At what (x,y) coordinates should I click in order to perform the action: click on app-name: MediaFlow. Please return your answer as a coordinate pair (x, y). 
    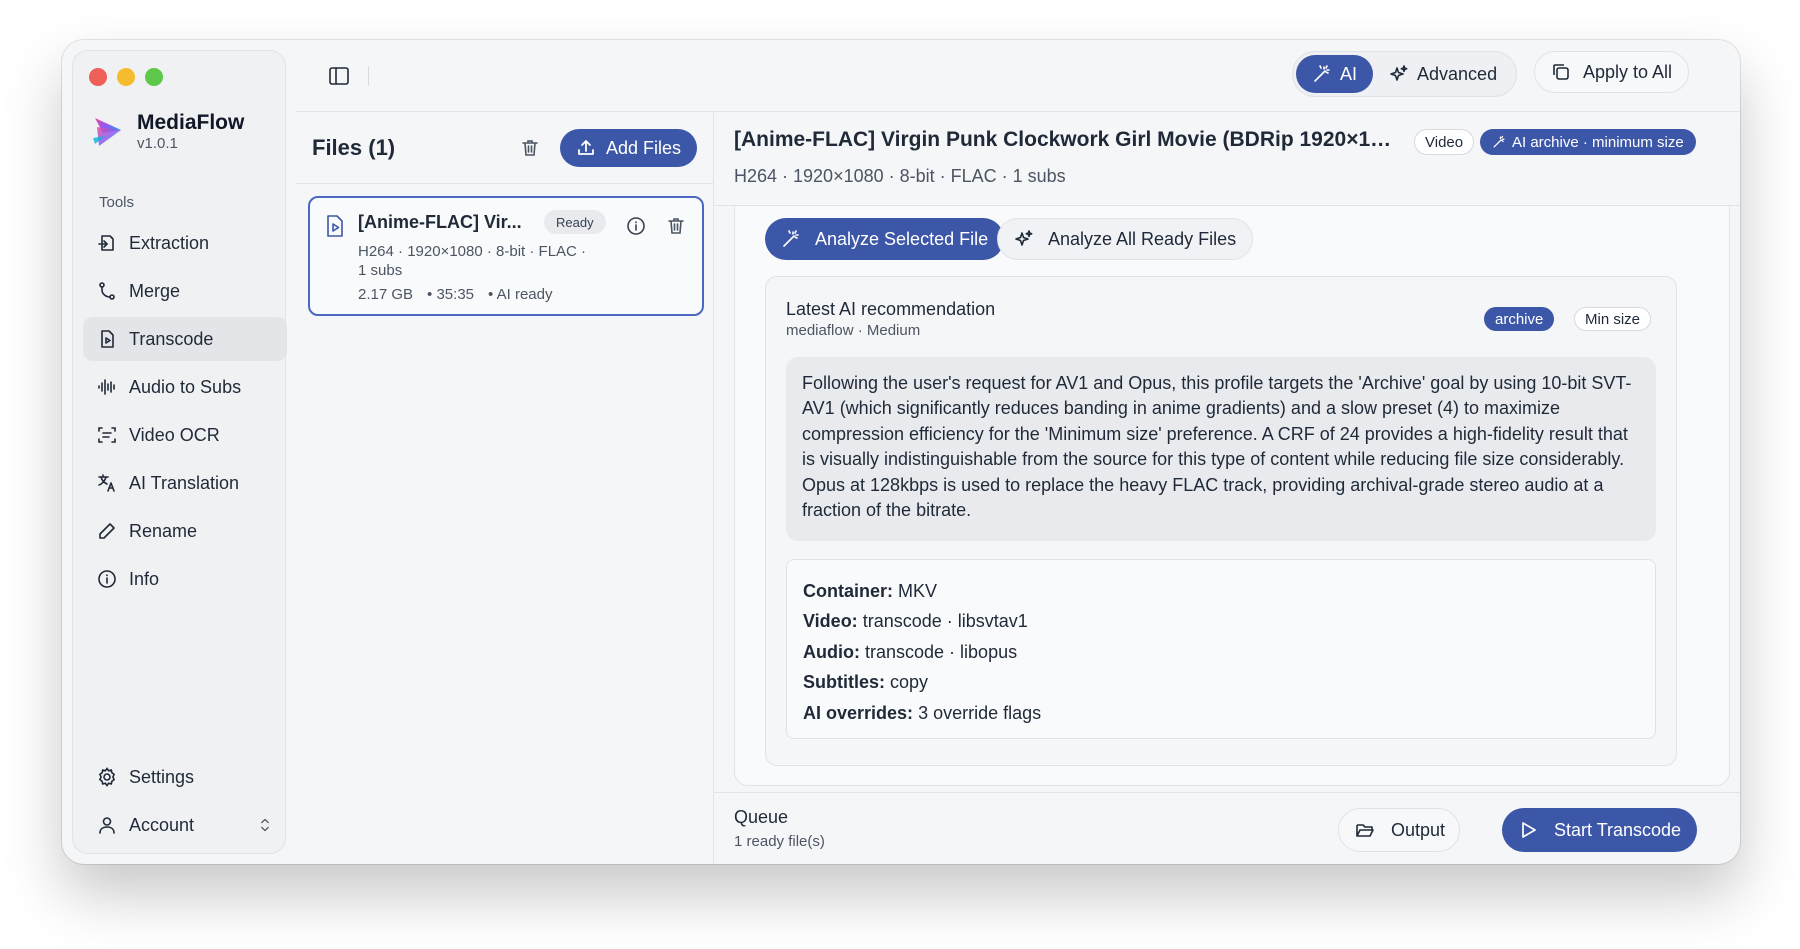
    Looking at the image, I should click on (191, 122).